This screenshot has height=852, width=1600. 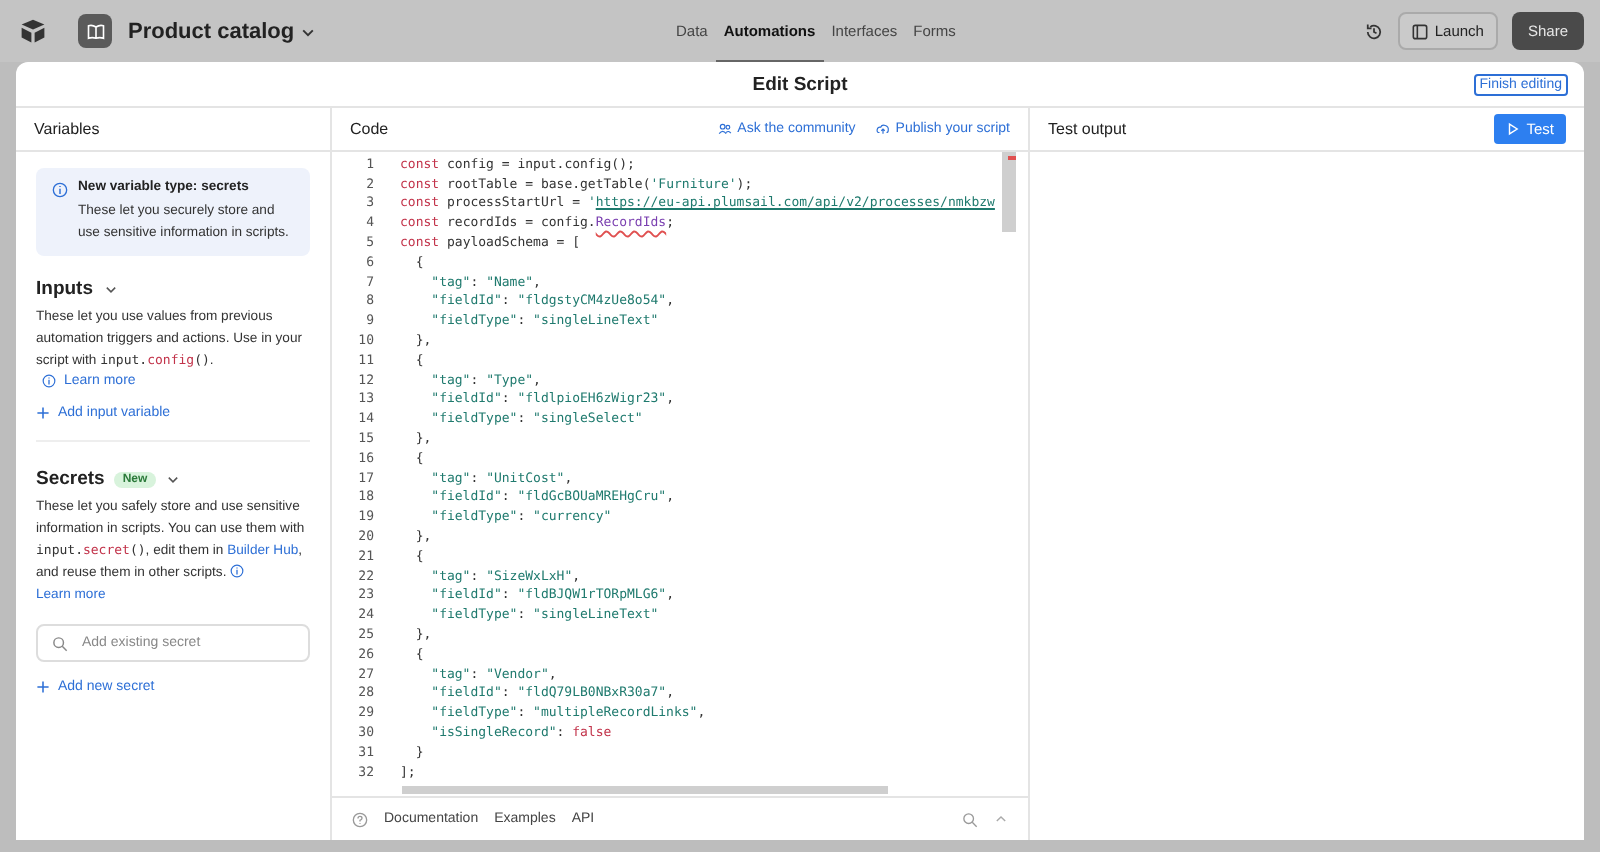 I want to click on upload-icon, so click(x=882, y=129).